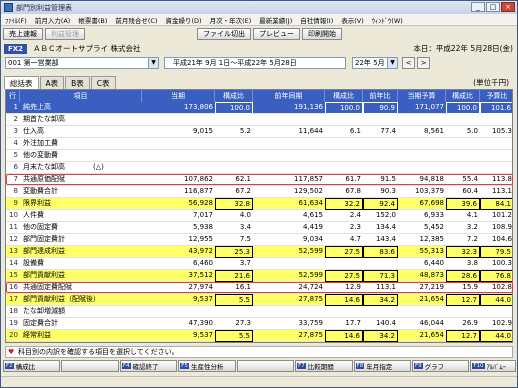 The image size is (518, 388). Describe the element at coordinates (92, 20) in the screenshot. I see `menu-report: 帳票書(B)` at that location.